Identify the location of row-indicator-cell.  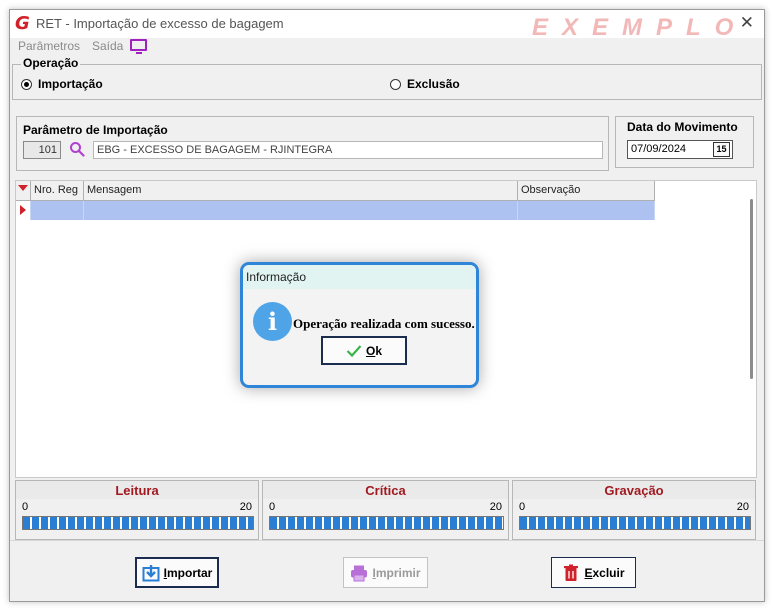
(23, 210).